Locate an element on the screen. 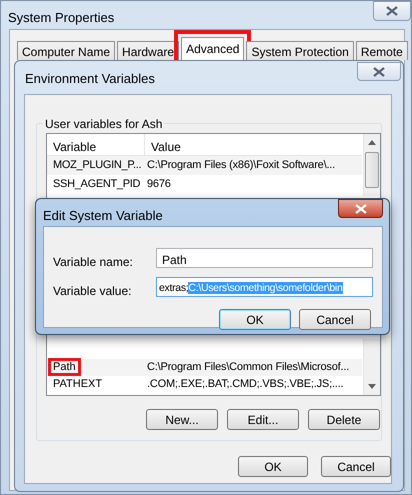  tab: System Protection is located at coordinates (300, 50).